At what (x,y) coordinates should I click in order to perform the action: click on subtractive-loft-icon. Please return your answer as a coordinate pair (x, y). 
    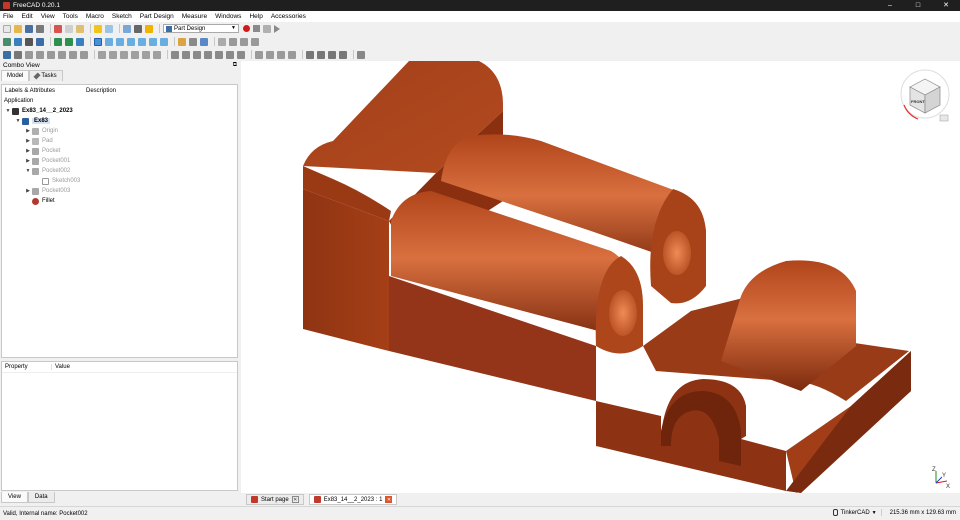
    Looking at the image, I should click on (208, 54).